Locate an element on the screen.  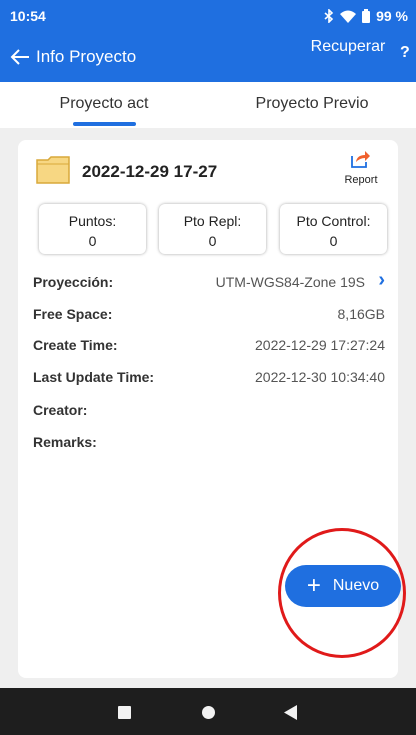
home-icon is located at coordinates (208, 712).